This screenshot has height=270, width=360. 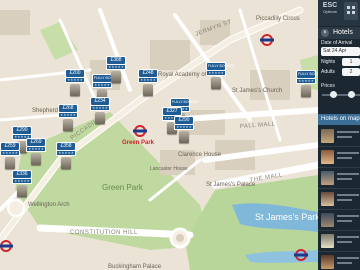 I want to click on hotel-pin-price: £259, so click(x=10, y=146).